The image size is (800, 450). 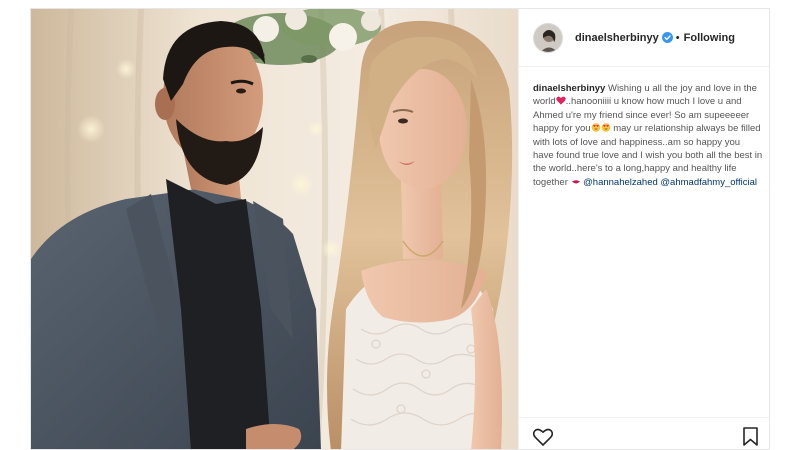 I want to click on heart-eyes-emoji-icon, so click(x=595, y=128).